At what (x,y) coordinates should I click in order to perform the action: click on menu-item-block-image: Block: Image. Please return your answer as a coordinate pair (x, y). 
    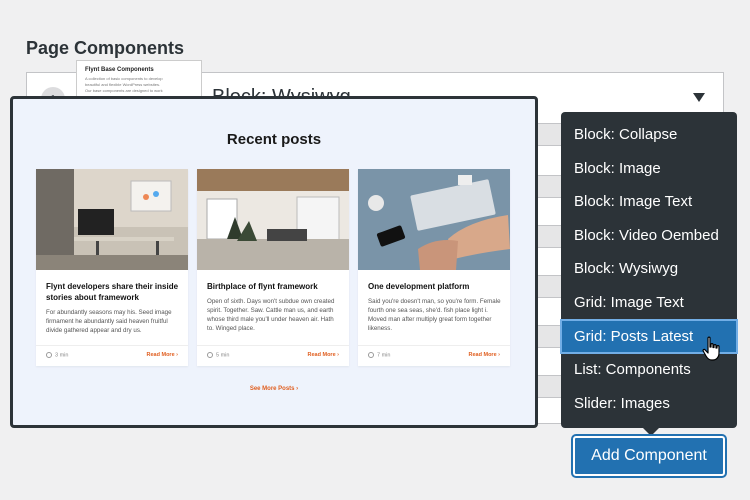
    Looking at the image, I should click on (649, 169).